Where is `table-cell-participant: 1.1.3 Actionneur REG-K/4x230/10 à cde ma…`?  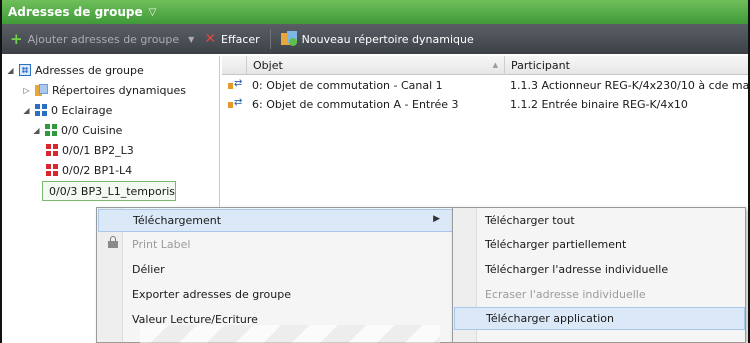 table-cell-participant: 1.1.3 Actionneur REG-K/4x230/10 à cde ma… is located at coordinates (629, 85).